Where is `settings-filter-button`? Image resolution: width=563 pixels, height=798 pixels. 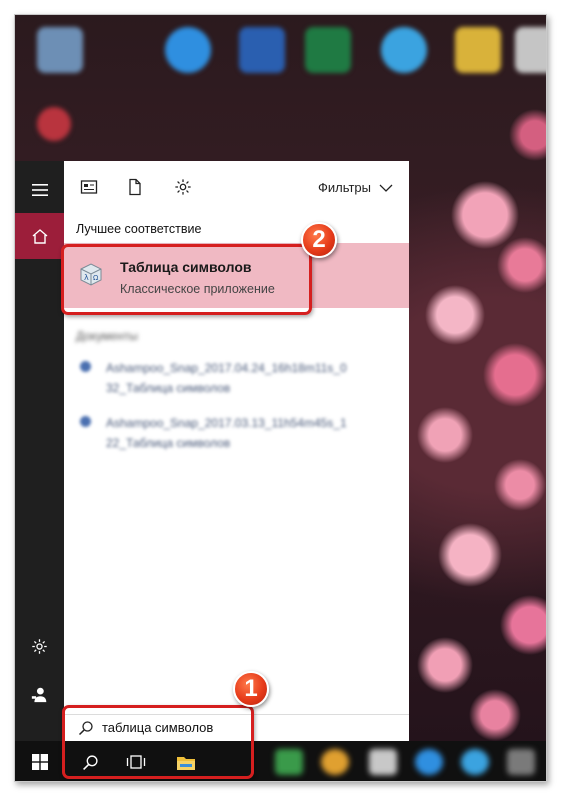
settings-filter-button is located at coordinates (184, 188).